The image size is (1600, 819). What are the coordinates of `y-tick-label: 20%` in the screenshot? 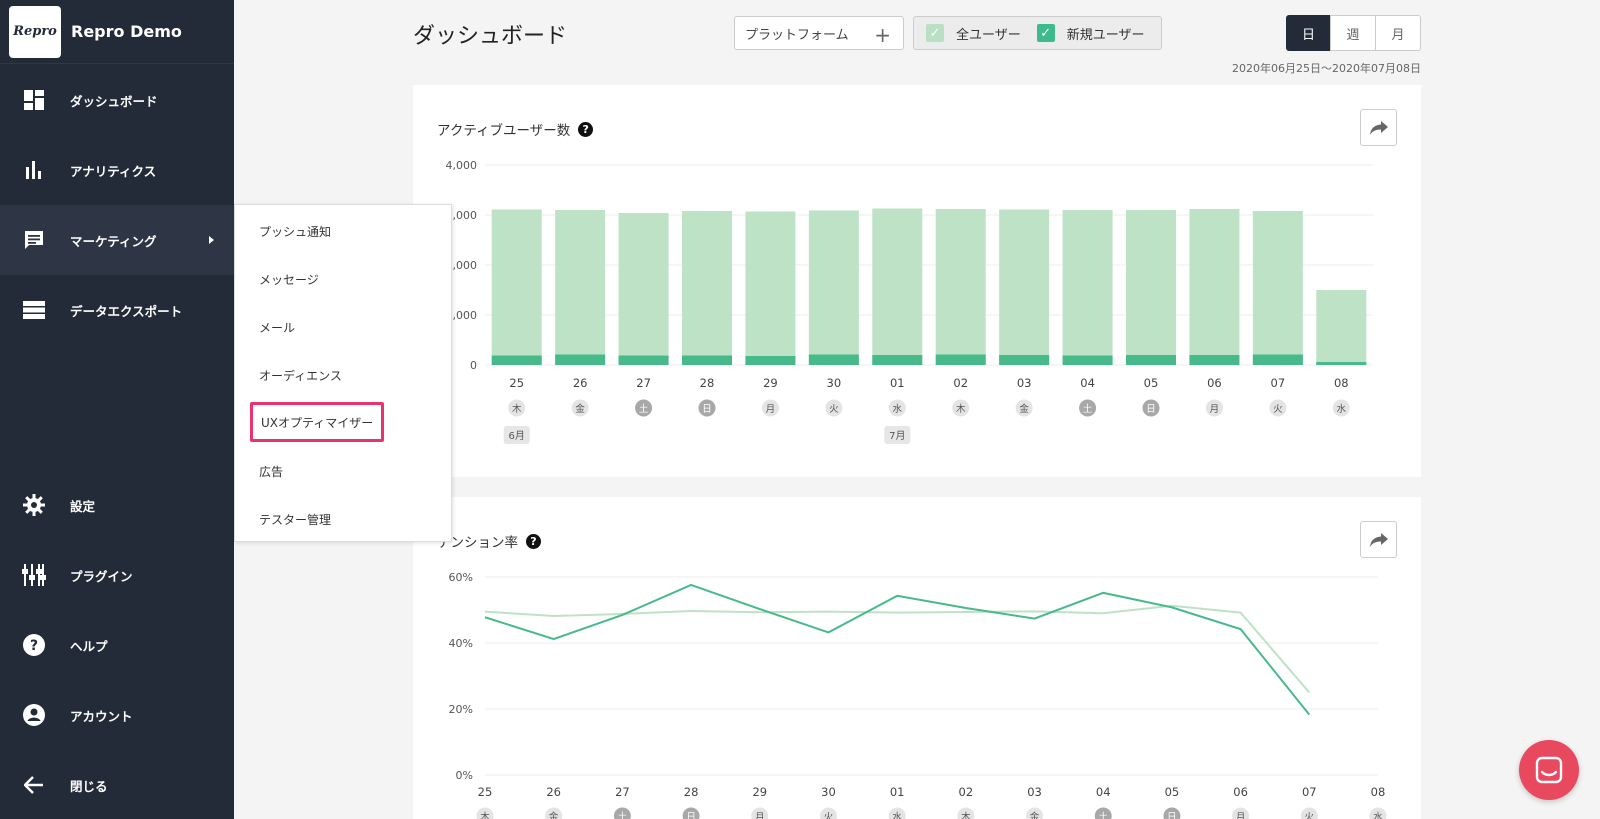 It's located at (461, 709).